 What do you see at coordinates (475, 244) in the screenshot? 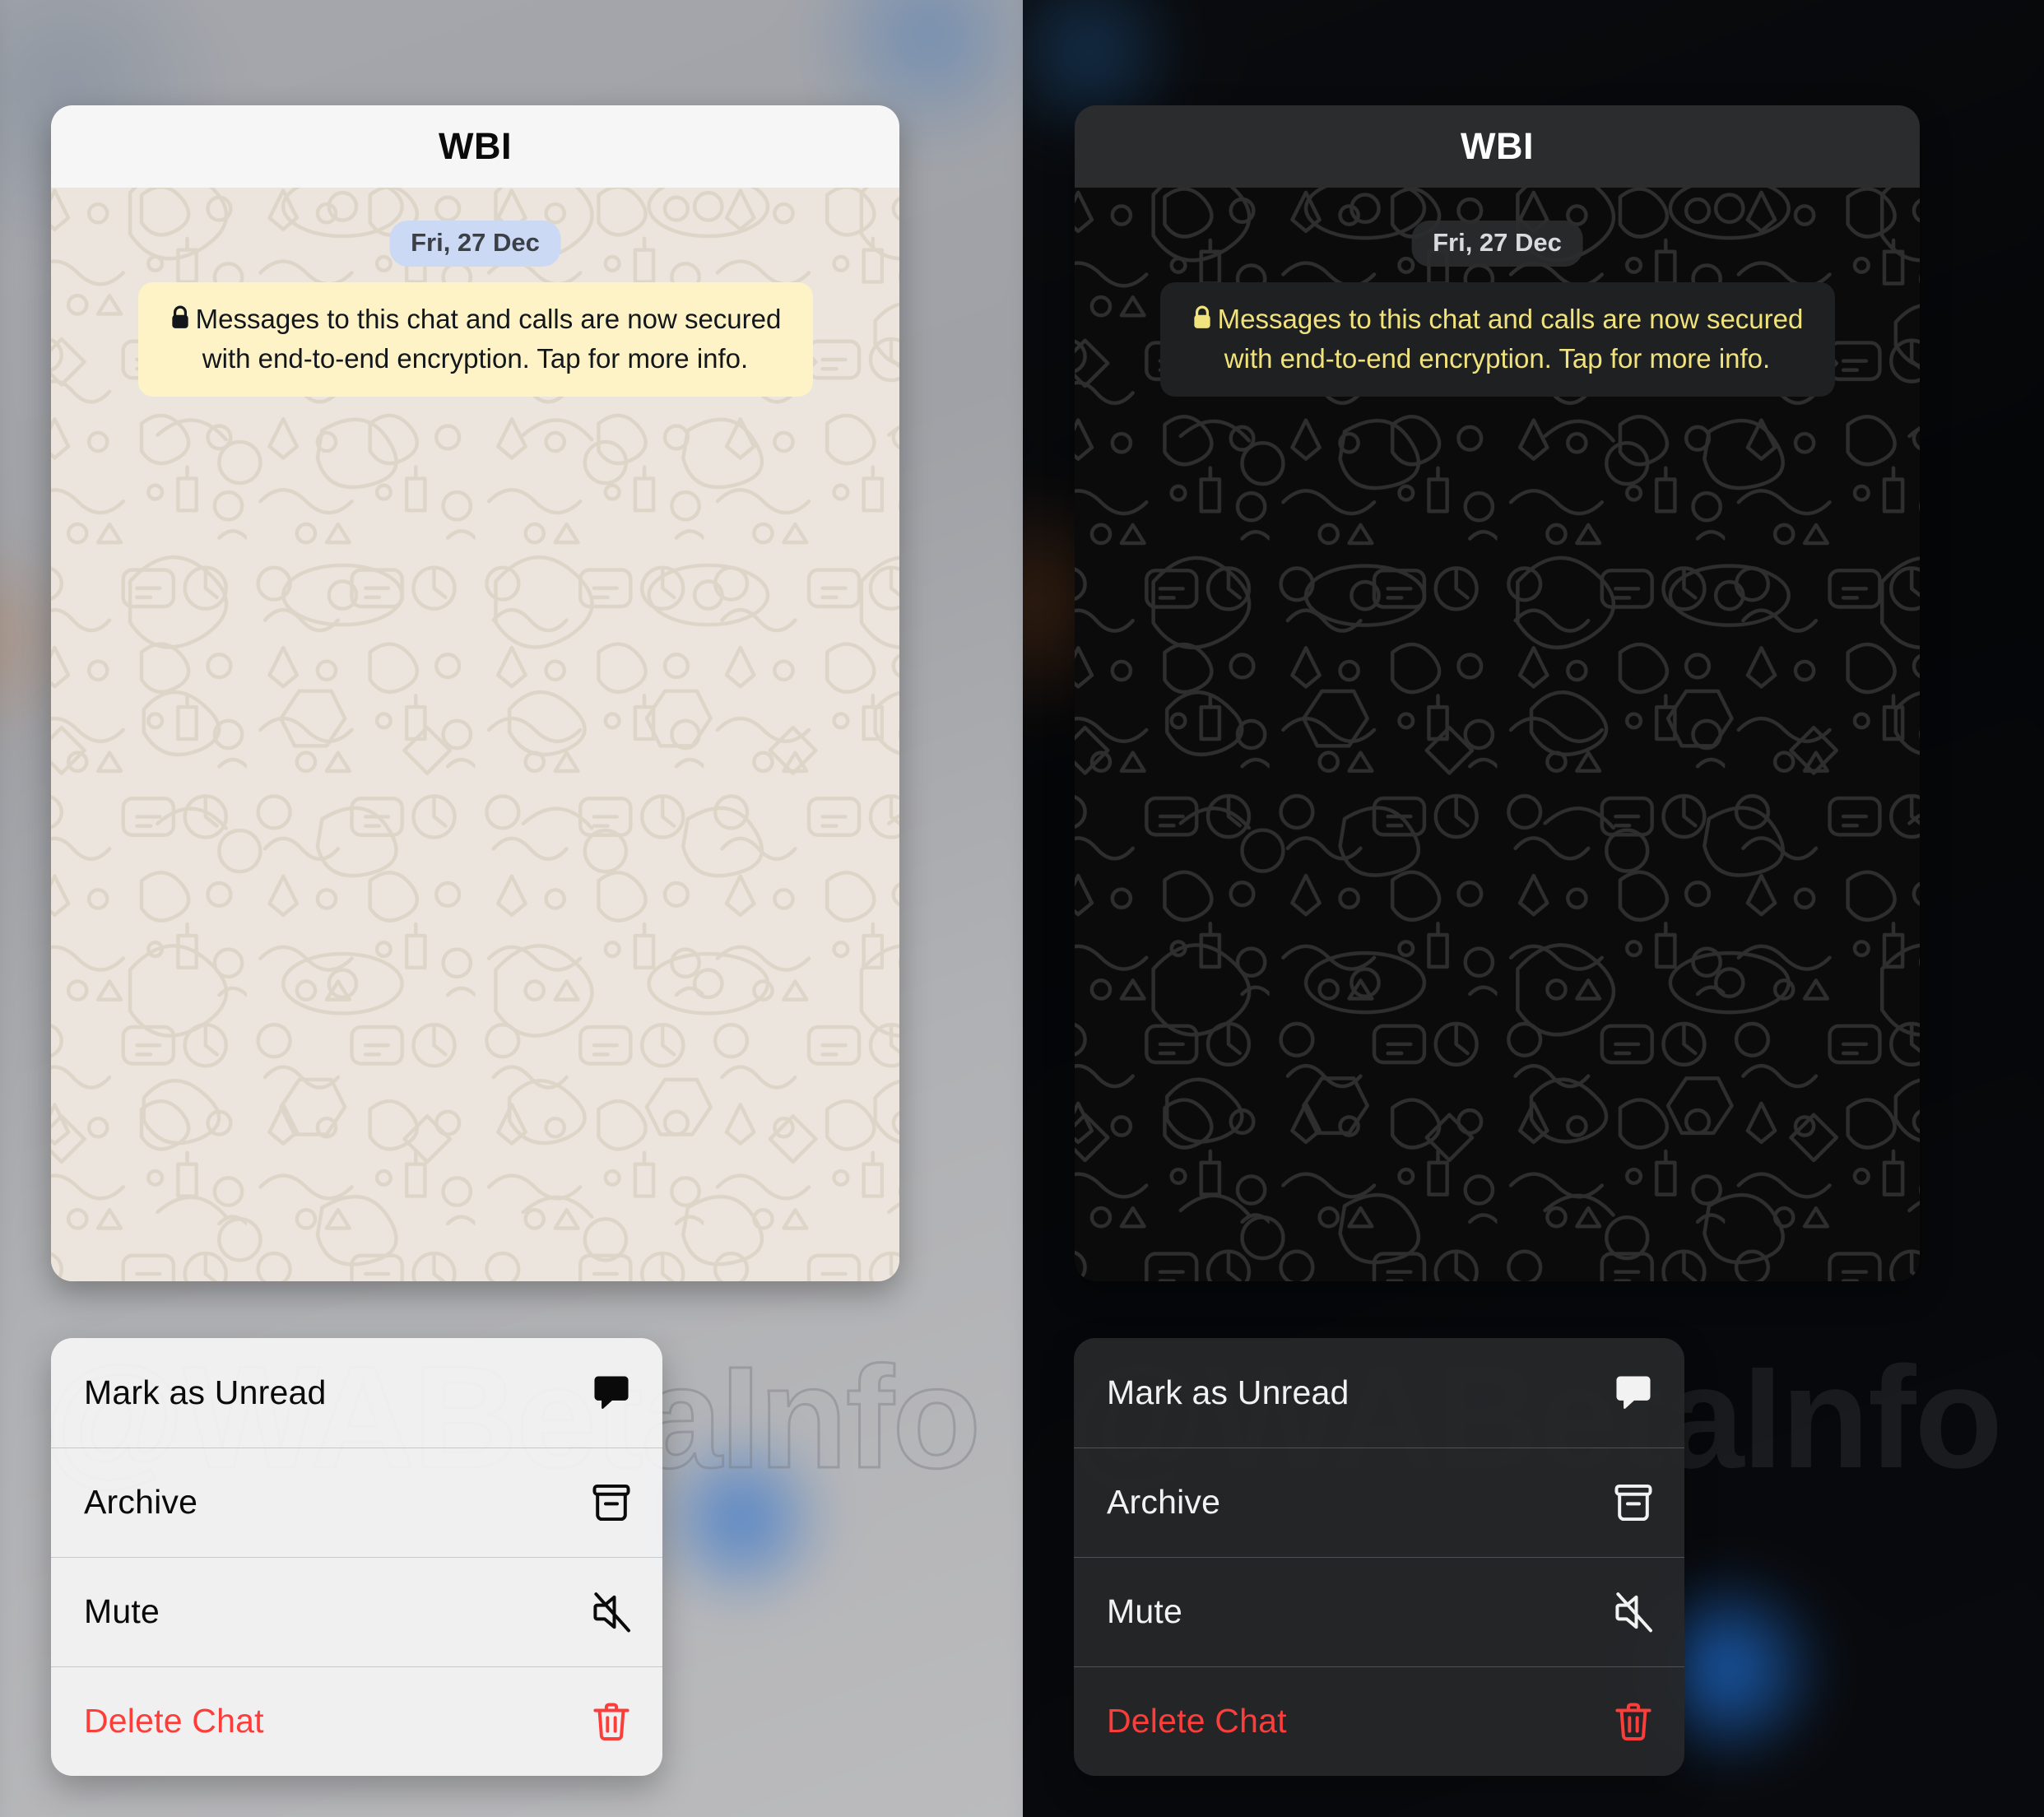
I see `date-divider-light: Fri, 27 Dec` at bounding box center [475, 244].